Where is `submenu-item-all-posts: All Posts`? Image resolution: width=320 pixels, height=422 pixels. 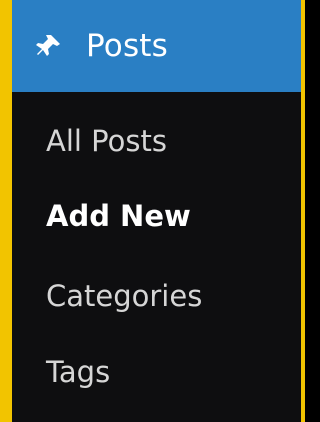
submenu-item-all-posts: All Posts is located at coordinates (106, 141).